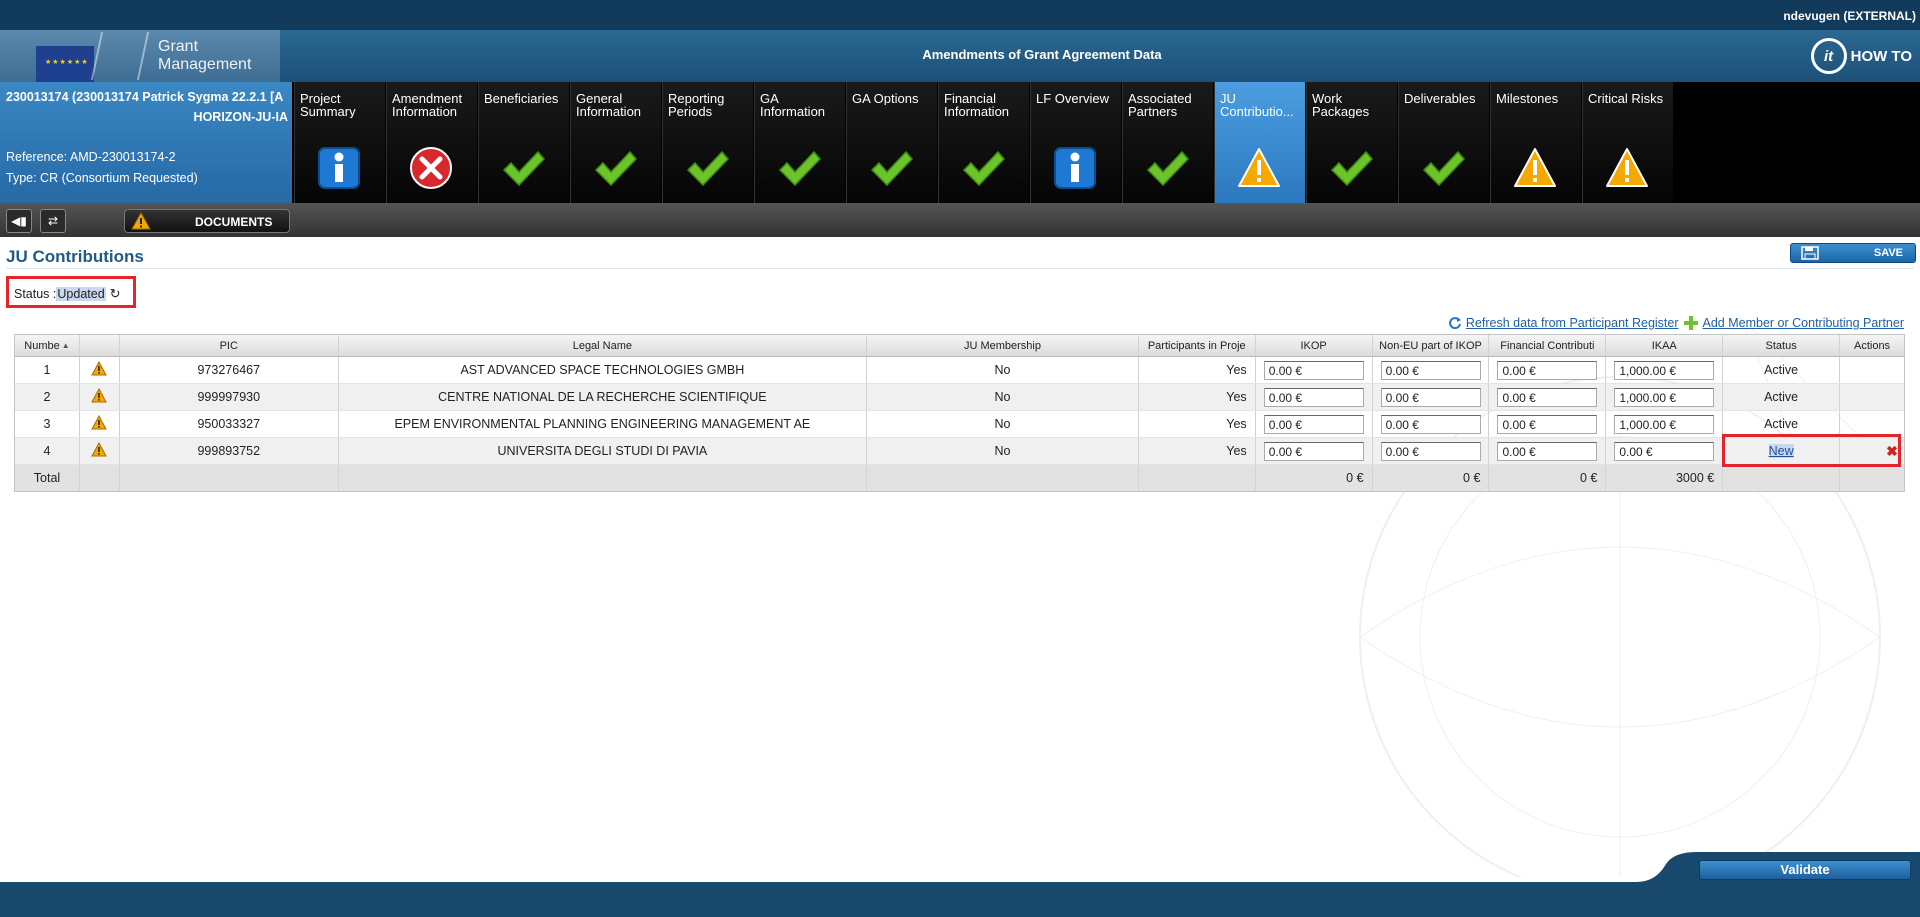 The height and width of the screenshot is (917, 1920). What do you see at coordinates (47, 345) in the screenshot?
I see `col-number-header: Numbe ▲` at bounding box center [47, 345].